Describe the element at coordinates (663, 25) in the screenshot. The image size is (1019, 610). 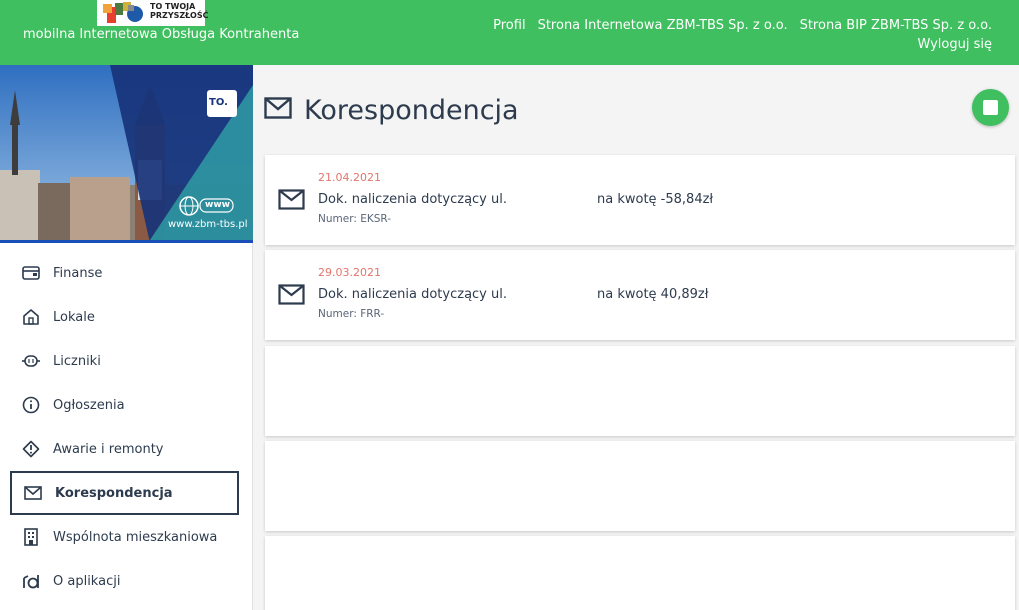
I see `nav-website-link: Strona Internetowa ZBM-TBS Sp. z o.o.` at that location.